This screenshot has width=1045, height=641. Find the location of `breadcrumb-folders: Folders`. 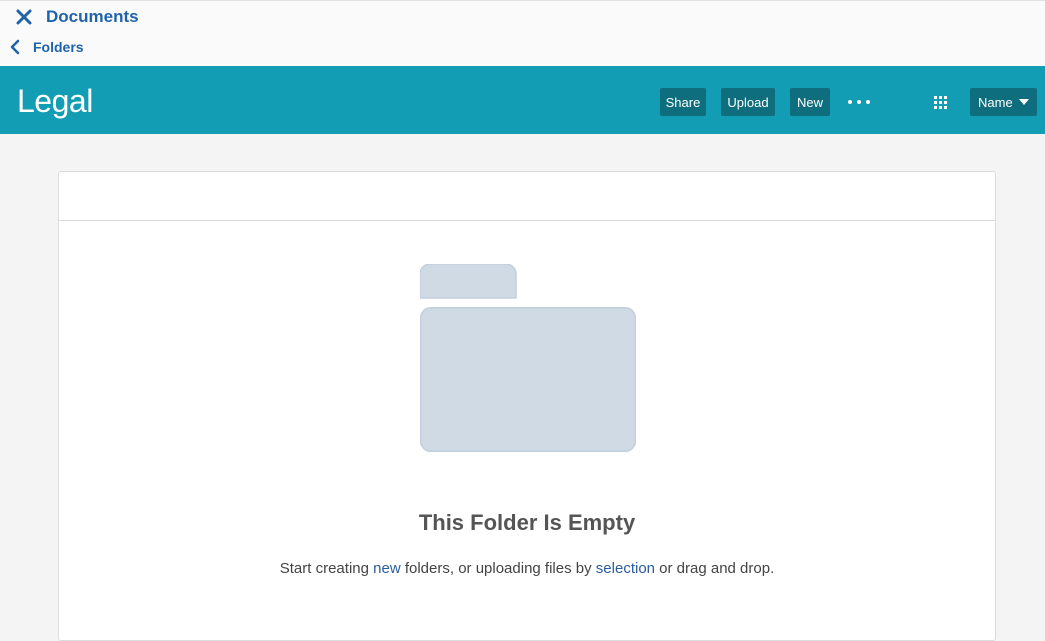

breadcrumb-folders: Folders is located at coordinates (58, 47).